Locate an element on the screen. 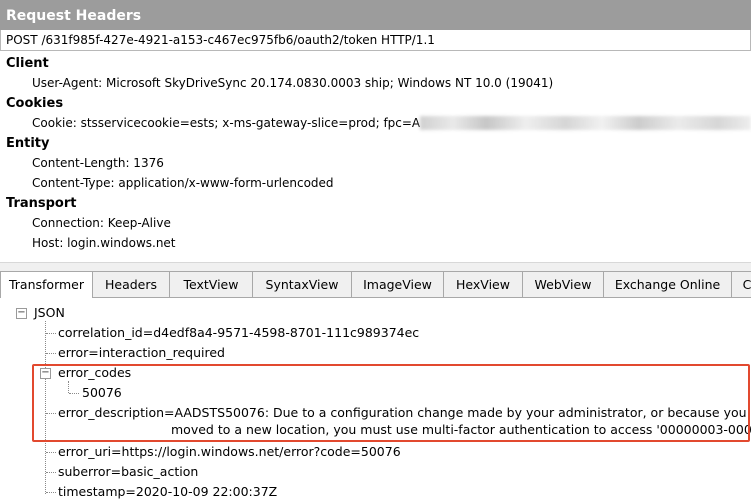 This screenshot has height=500, width=751. request-headers-title-bar: Request Headers is located at coordinates (375, 15).